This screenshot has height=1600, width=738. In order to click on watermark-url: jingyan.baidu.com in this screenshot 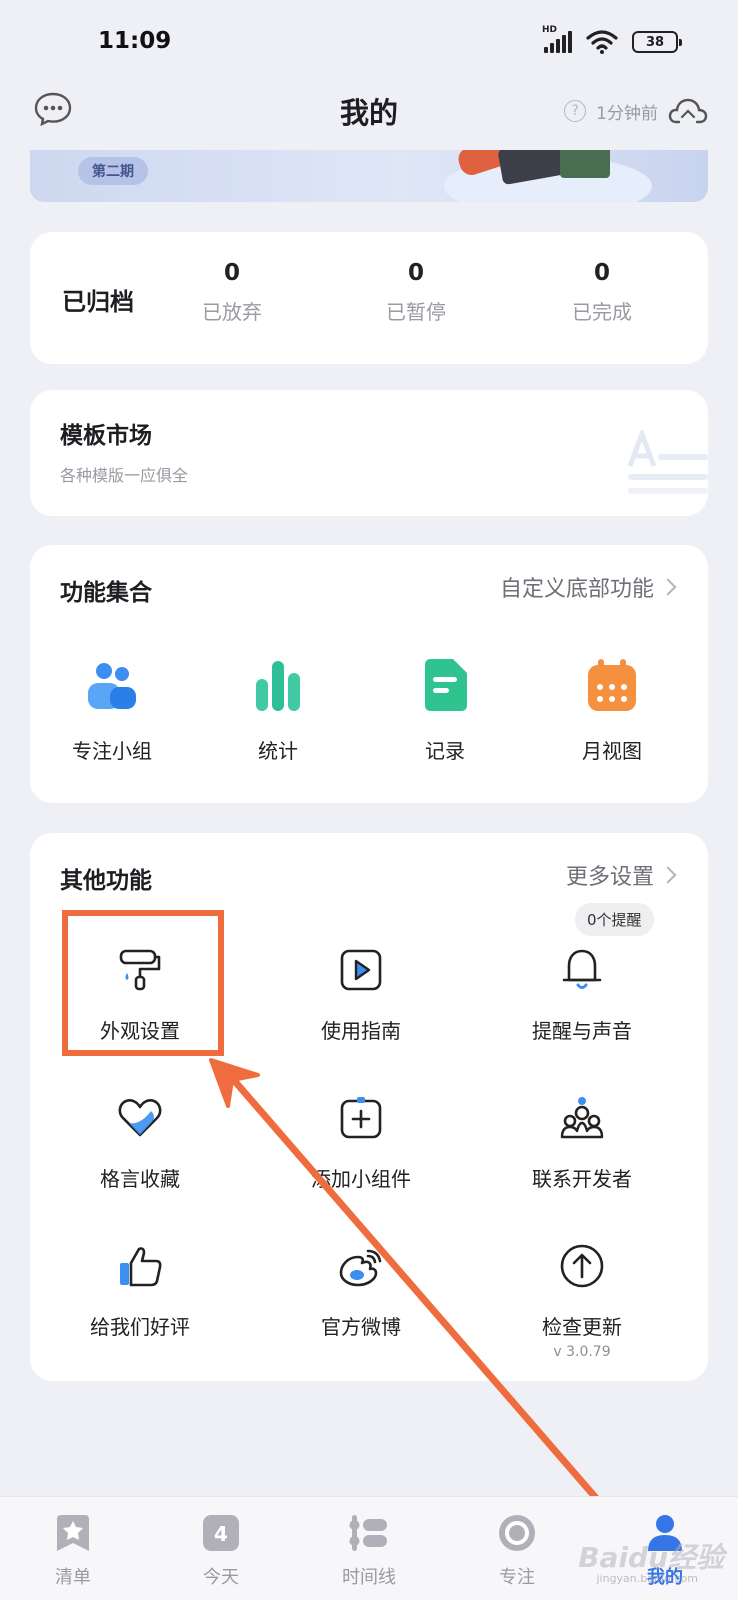, I will do `click(647, 1578)`.